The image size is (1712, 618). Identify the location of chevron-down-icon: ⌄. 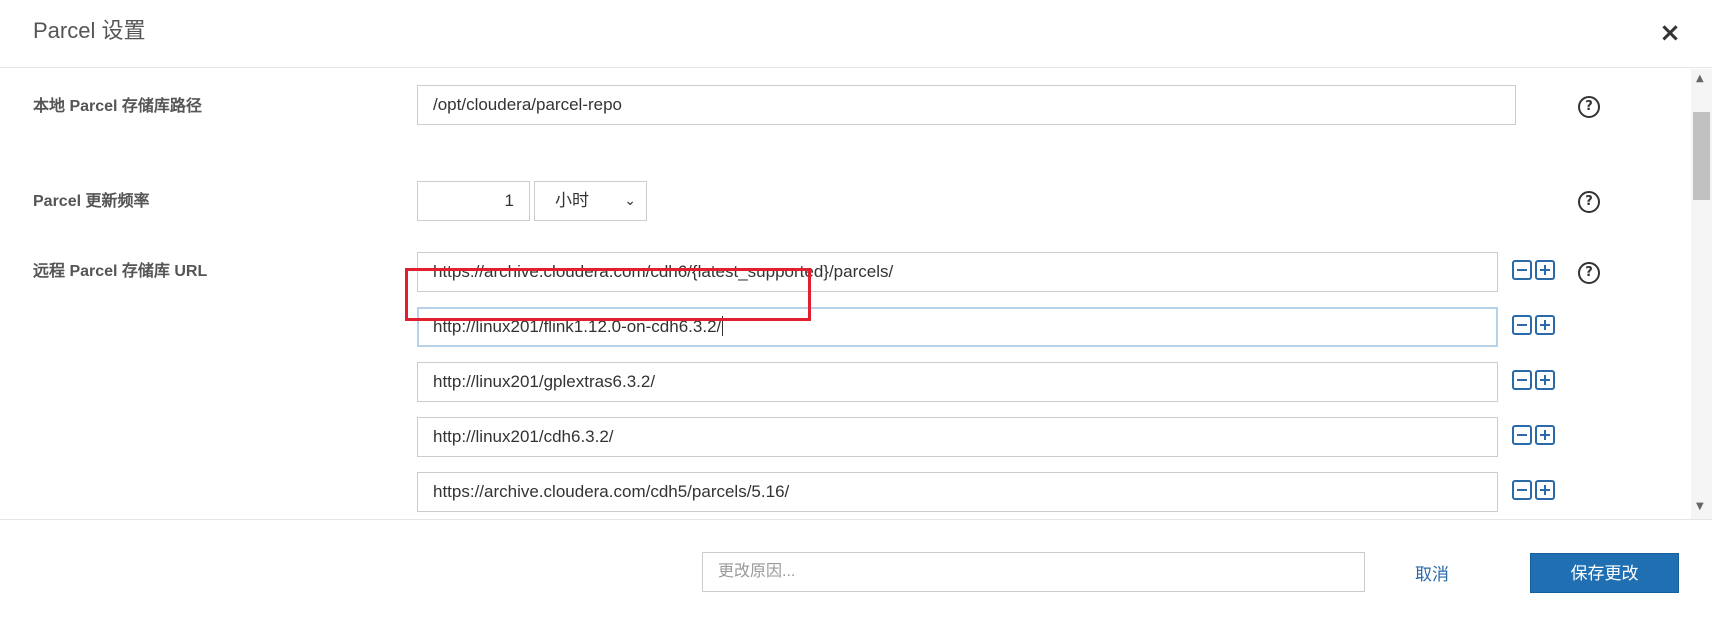
(630, 201).